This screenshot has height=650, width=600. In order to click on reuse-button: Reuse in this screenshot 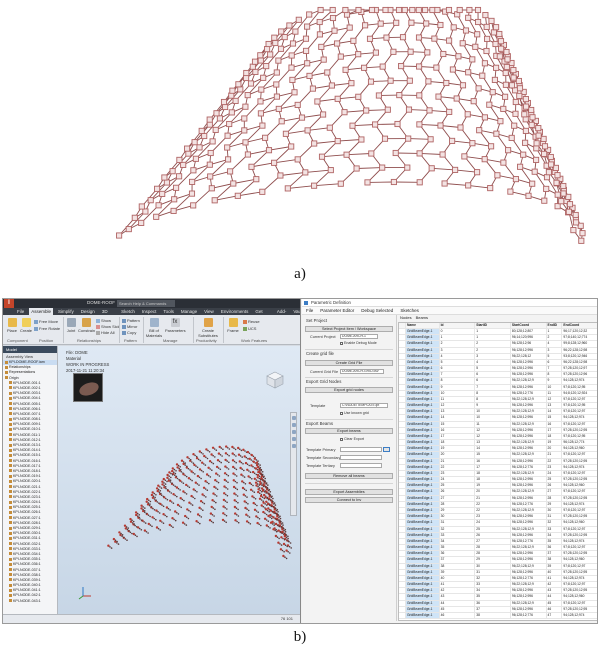, I will do `click(251, 321)`.